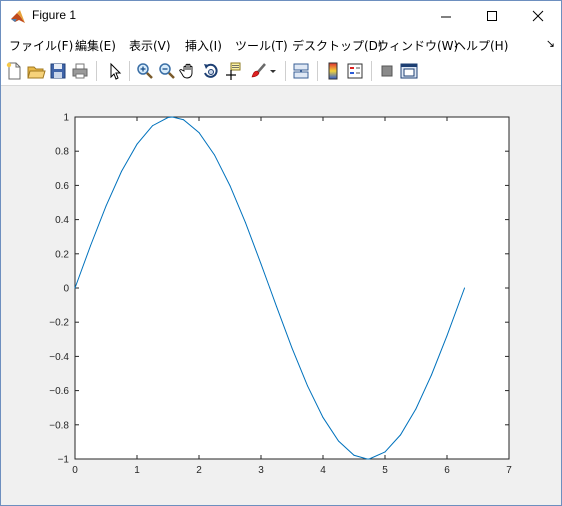 The width and height of the screenshot is (562, 506). Describe the element at coordinates (66, 118) in the screenshot. I see `y-tick-label: 1` at that location.